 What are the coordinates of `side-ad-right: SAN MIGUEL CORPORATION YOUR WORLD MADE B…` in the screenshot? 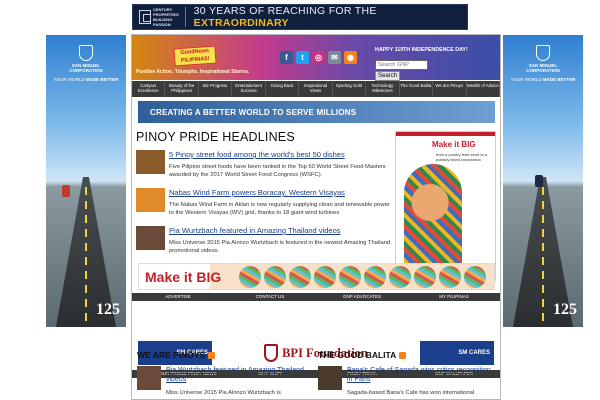 It's located at (543, 181).